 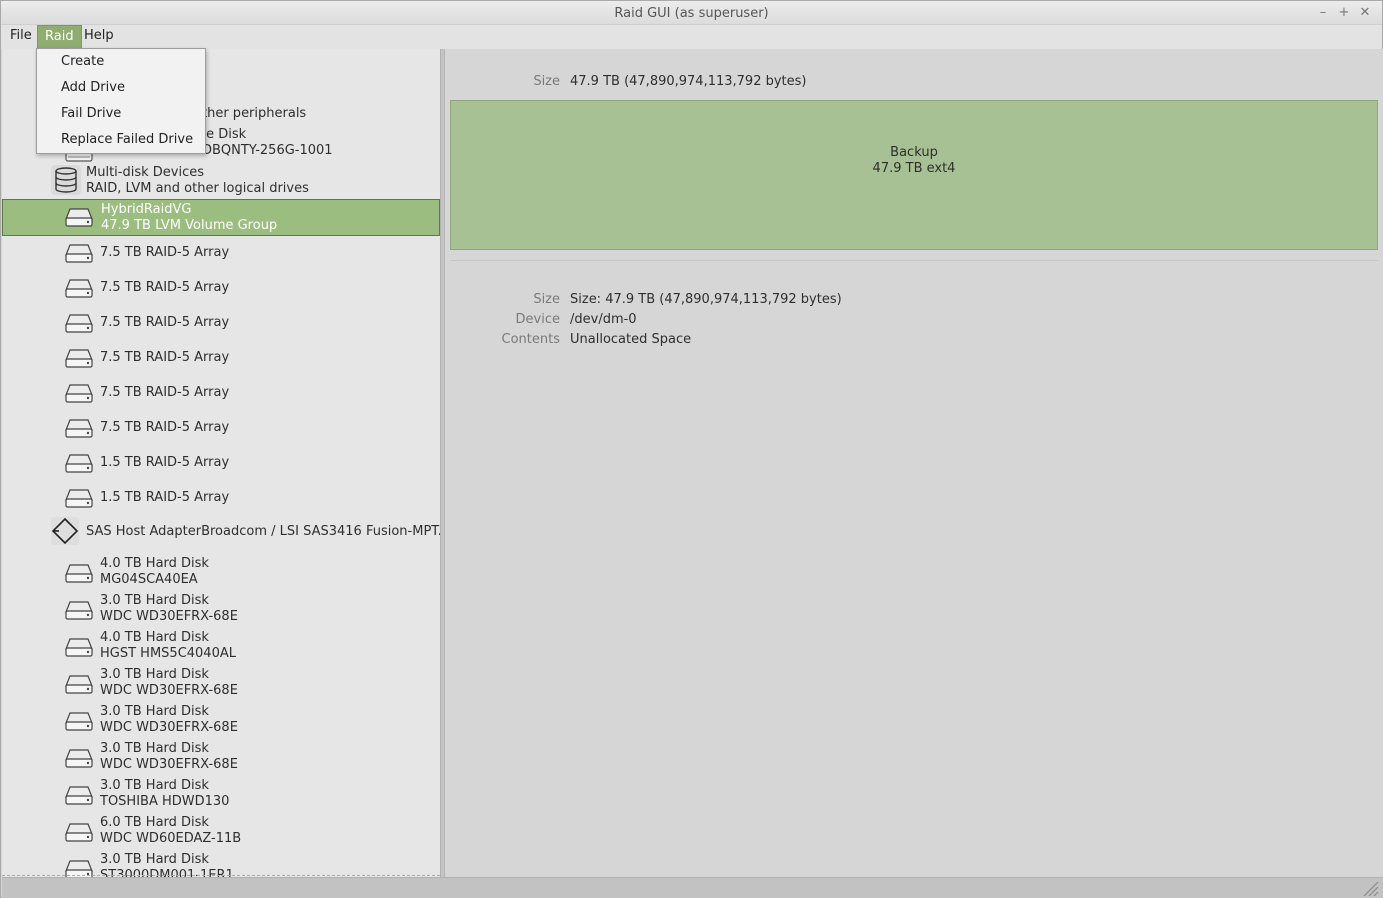 What do you see at coordinates (691, 37) in the screenshot?
I see `menu-bar: File Raid Help` at bounding box center [691, 37].